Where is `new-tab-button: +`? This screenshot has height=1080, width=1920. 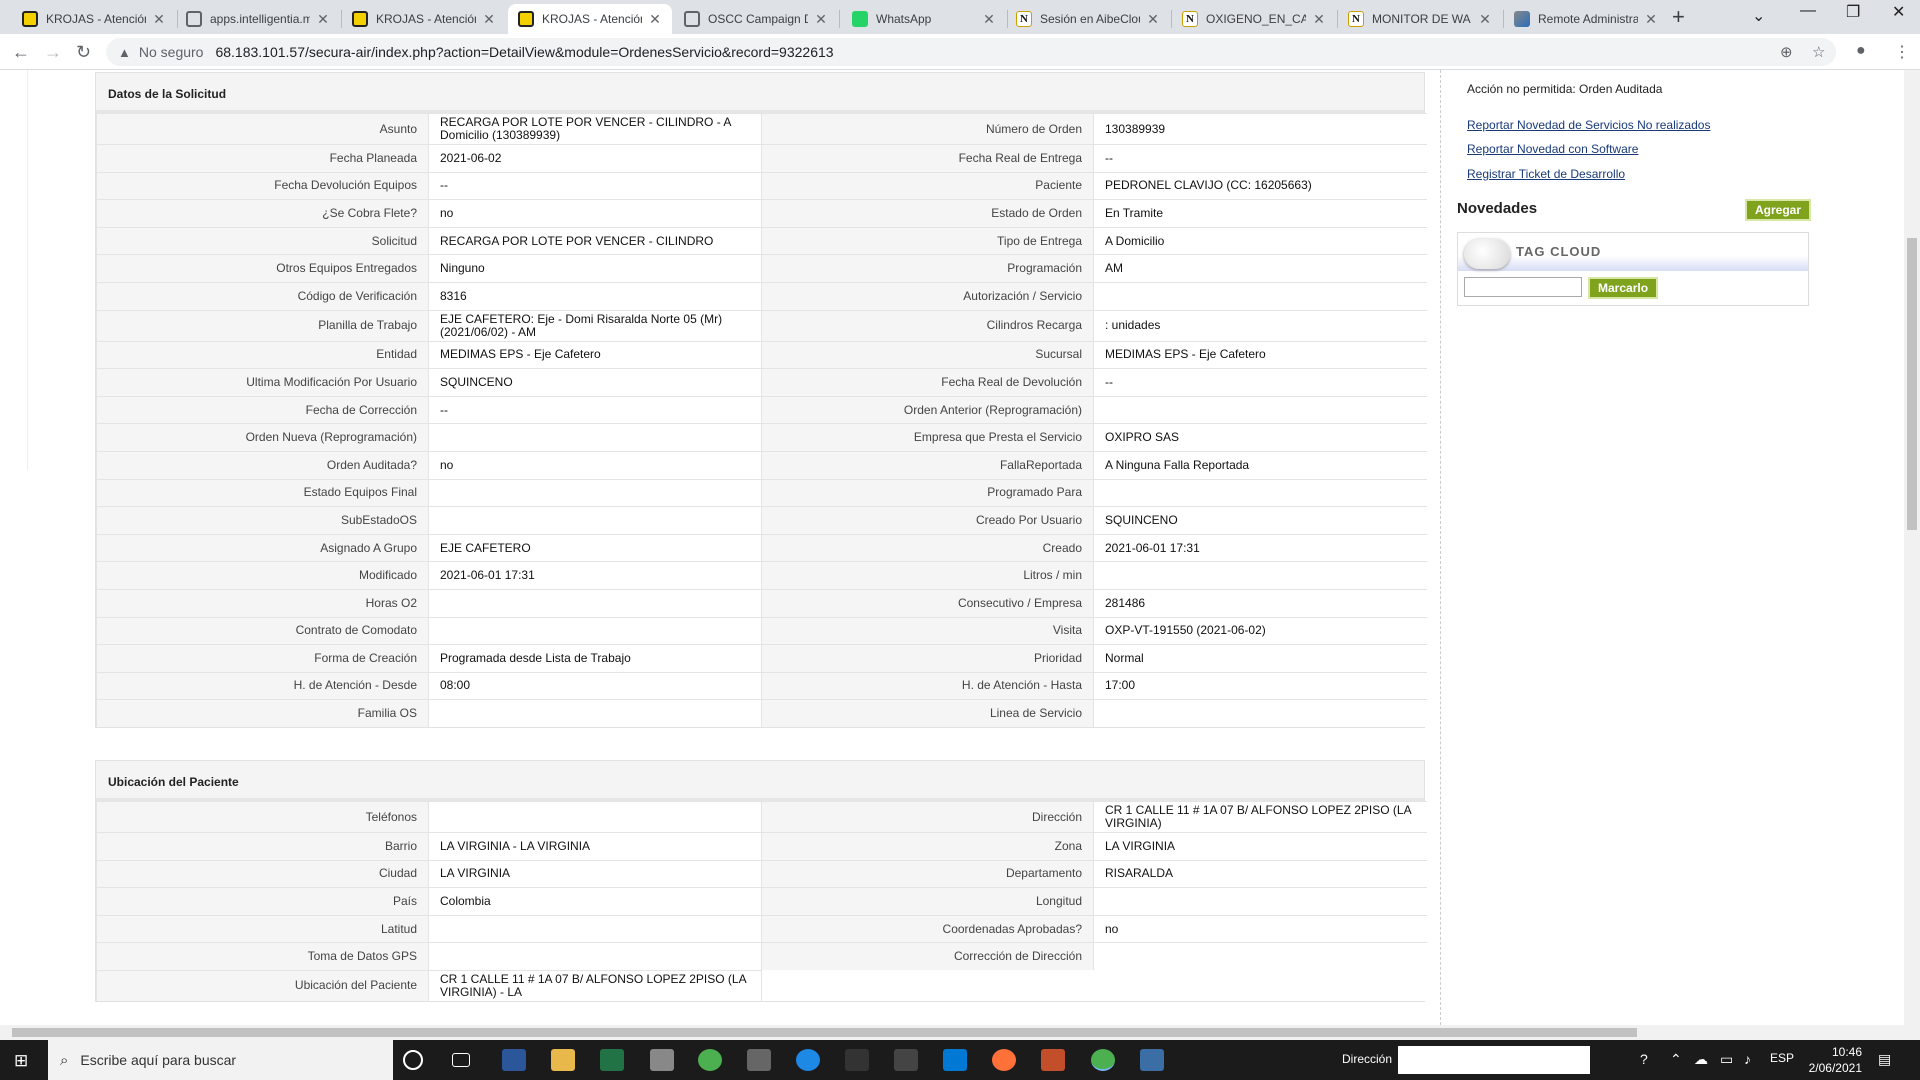
new-tab-button: + is located at coordinates (1678, 17).